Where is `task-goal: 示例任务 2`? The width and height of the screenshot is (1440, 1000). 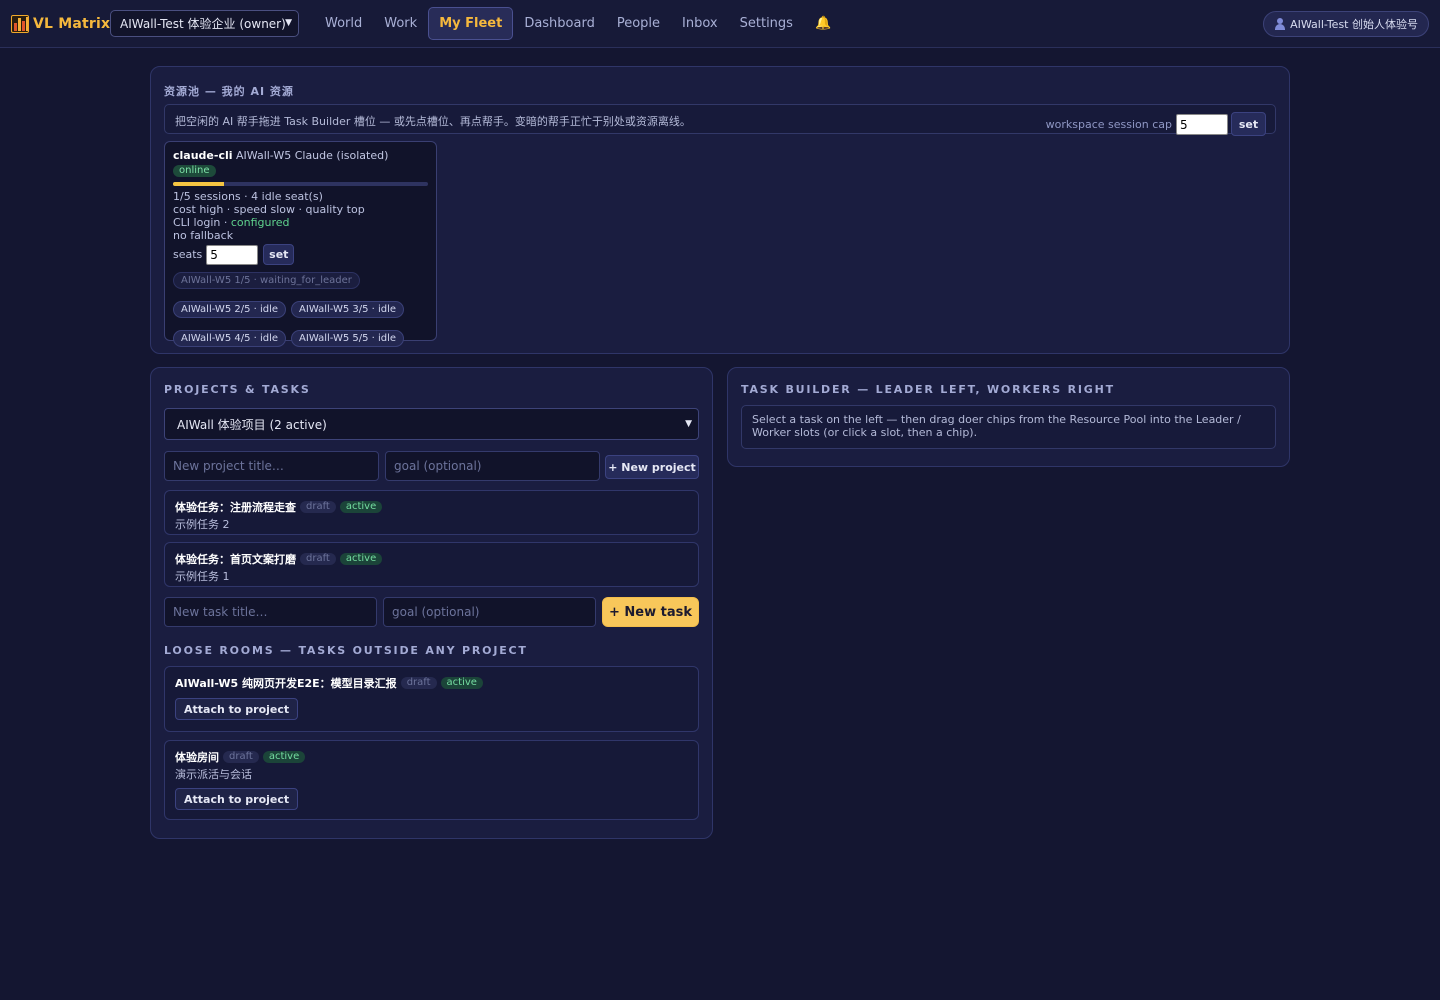
task-goal: 示例任务 2 is located at coordinates (202, 524).